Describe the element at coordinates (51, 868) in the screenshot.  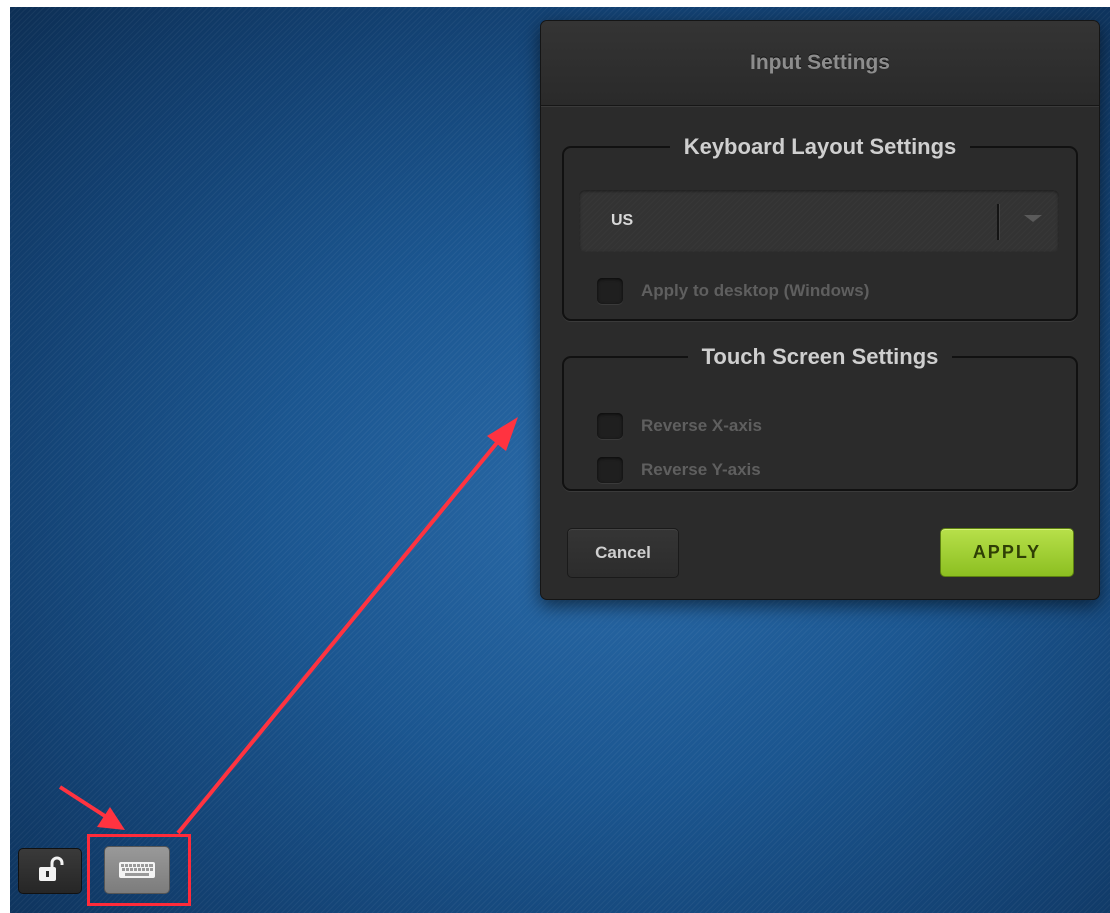
I see `unlock-icon` at that location.